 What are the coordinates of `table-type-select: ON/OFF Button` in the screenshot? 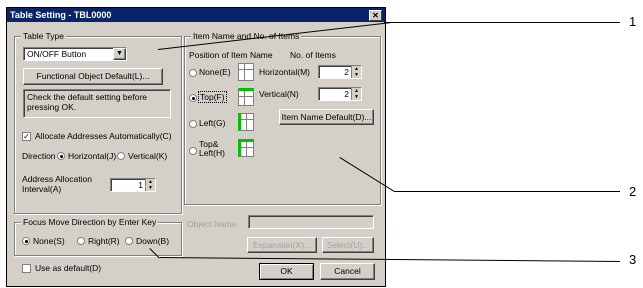 It's located at (75, 54).